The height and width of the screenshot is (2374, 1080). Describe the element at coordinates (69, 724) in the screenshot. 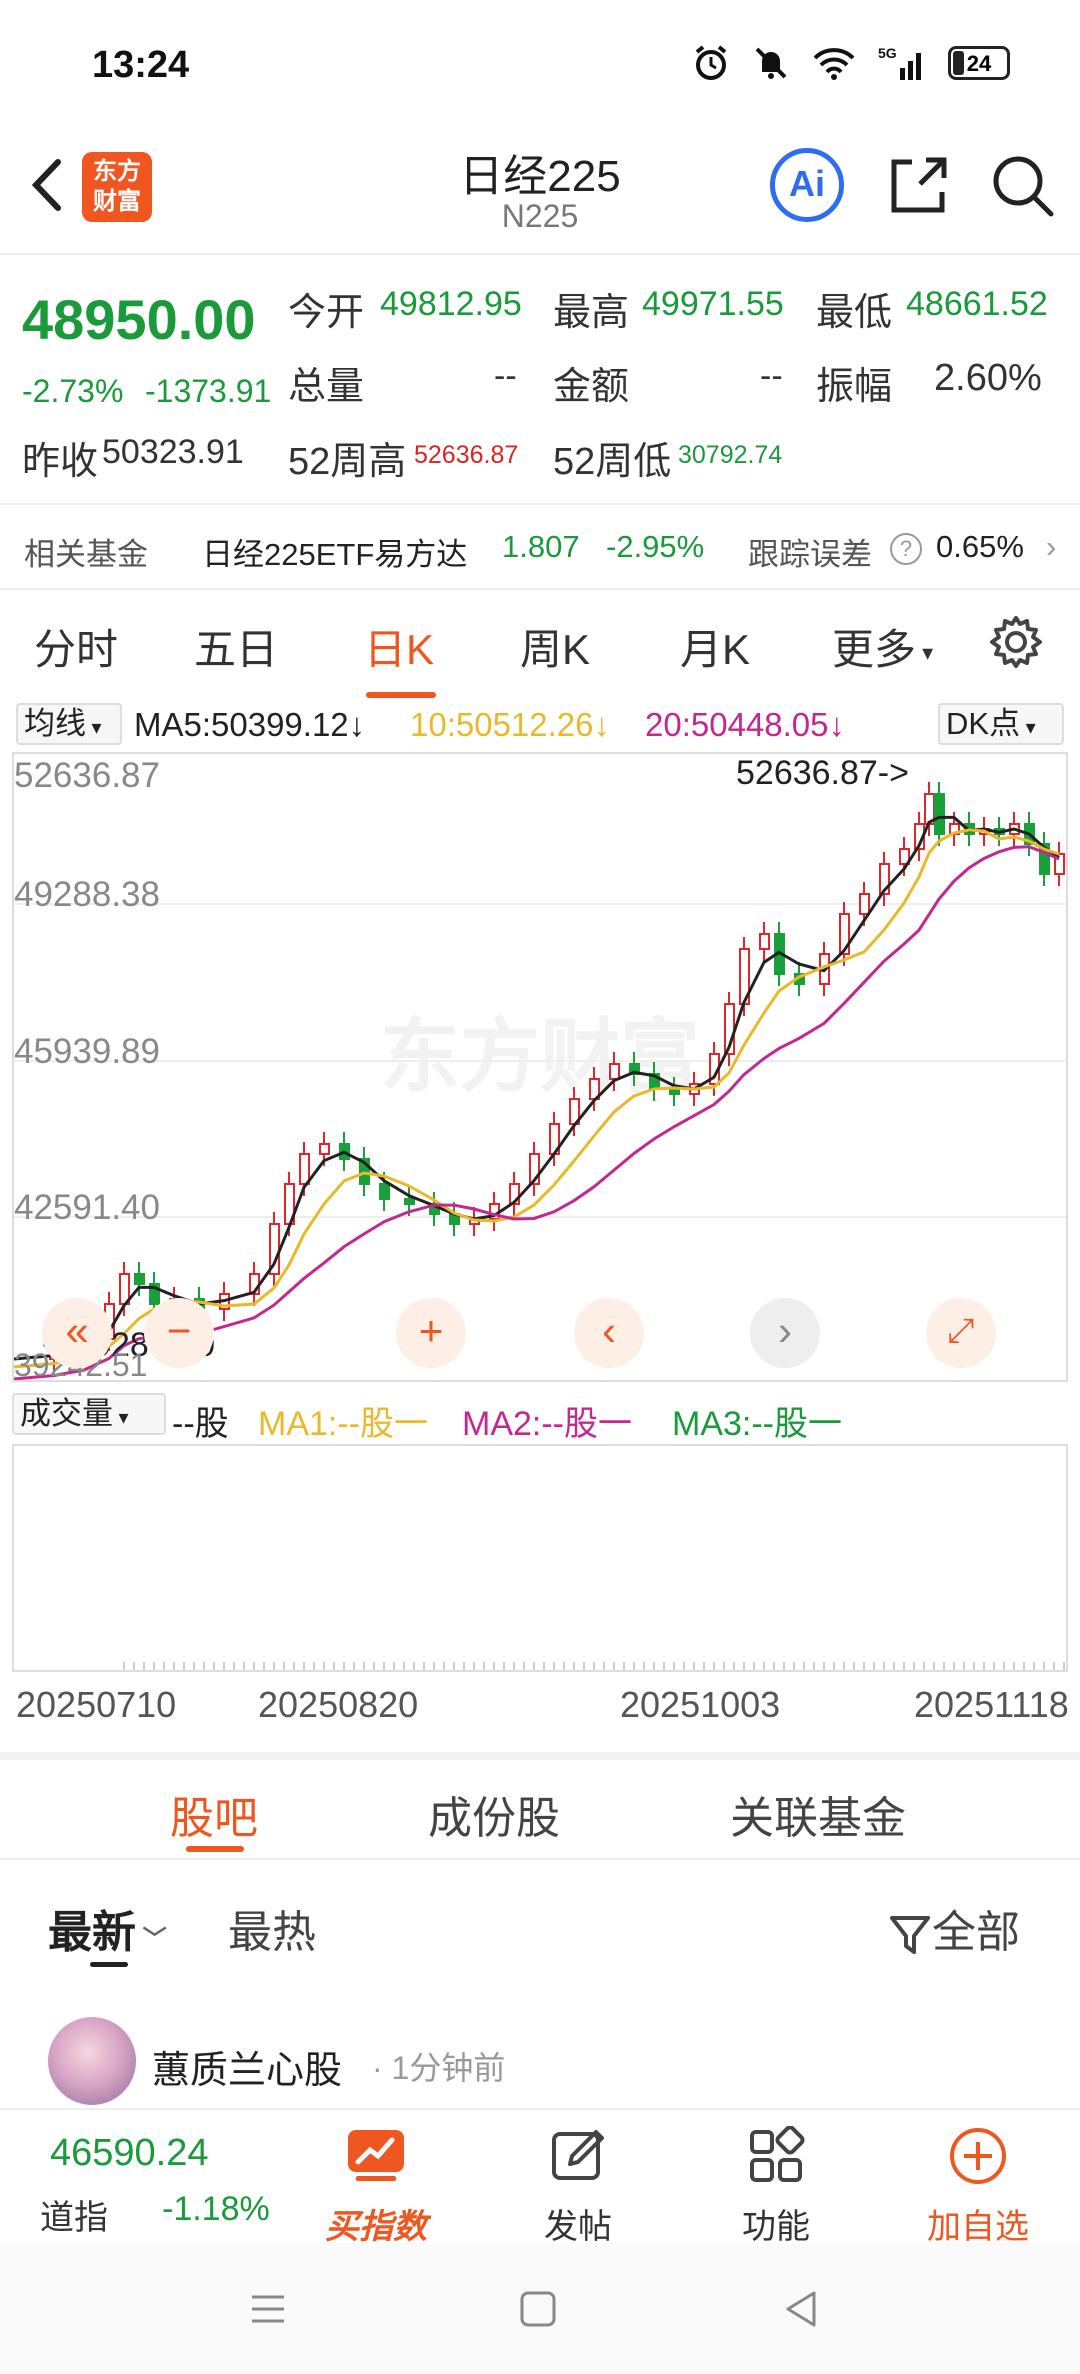

I see `ma-dropdown: 均线 ▾` at that location.